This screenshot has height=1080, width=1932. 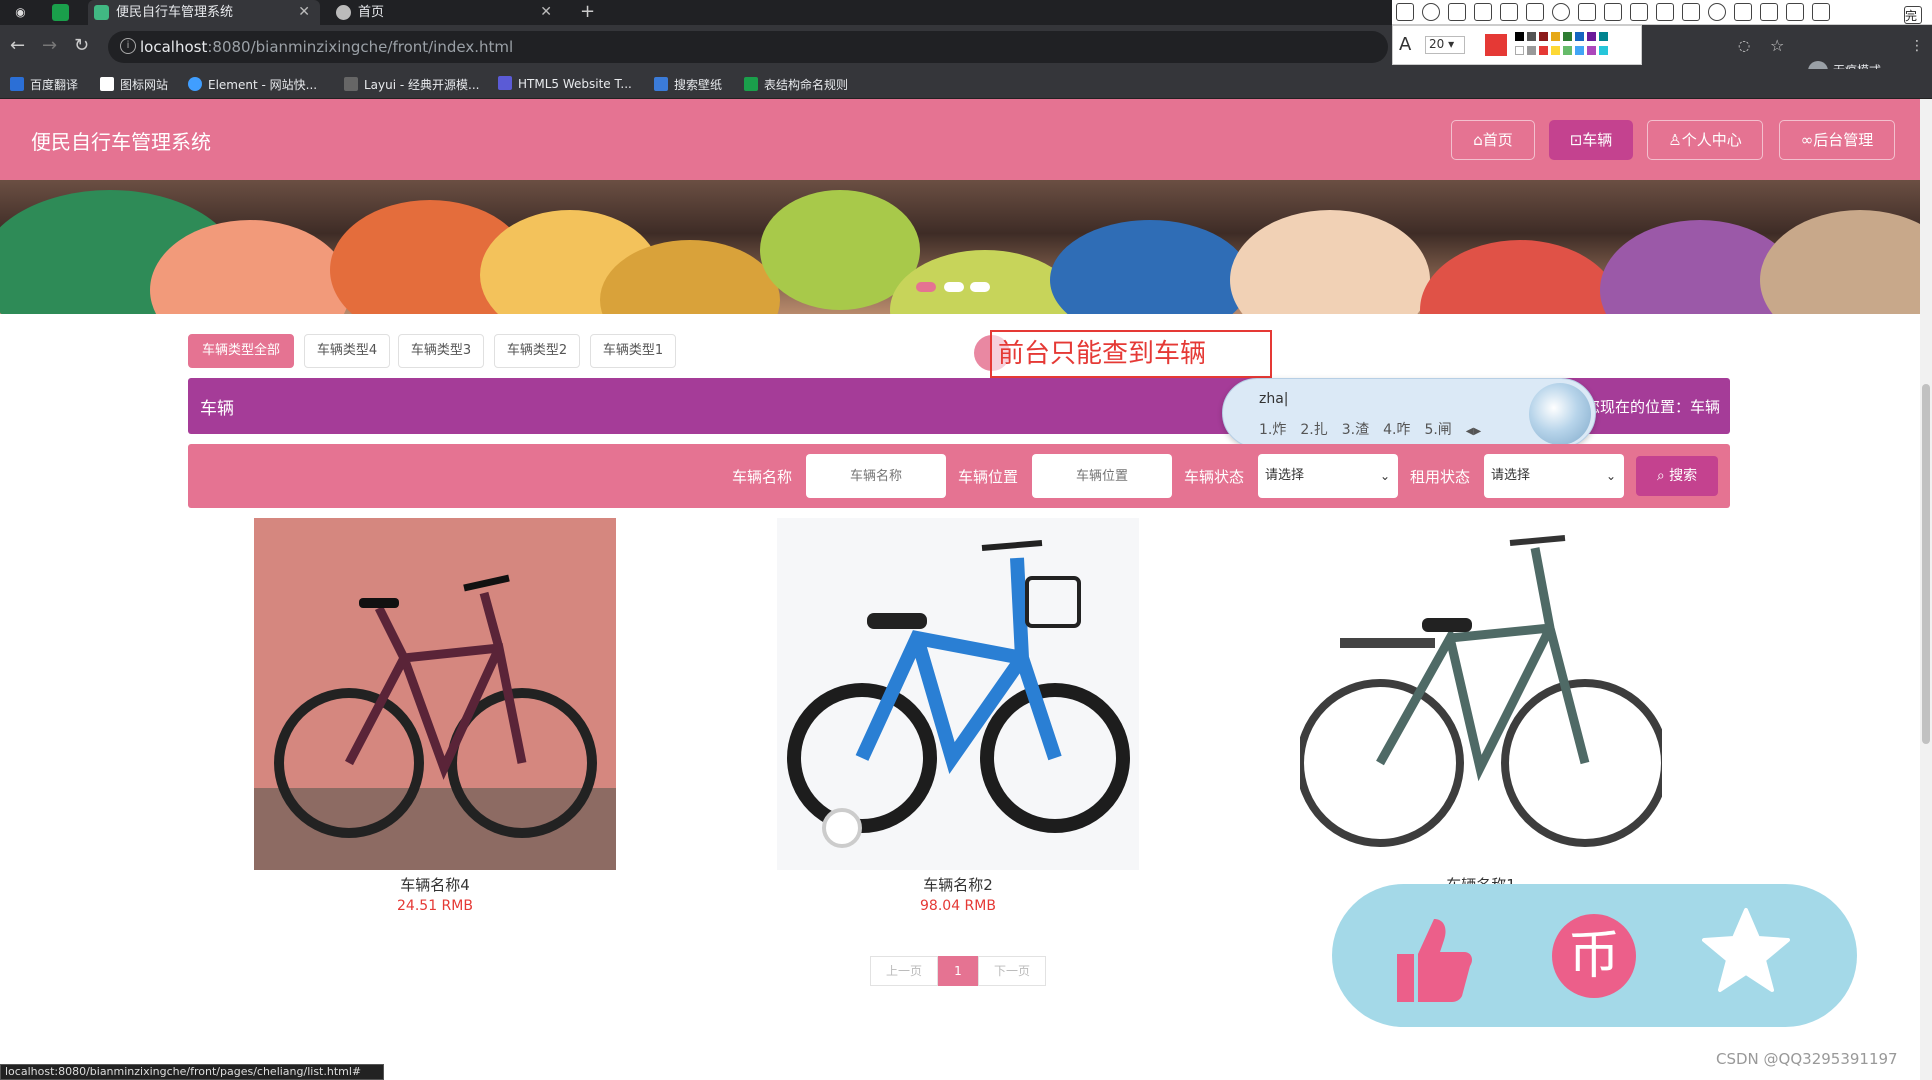 I want to click on ime-candidate: 4.咋, so click(x=1396, y=430).